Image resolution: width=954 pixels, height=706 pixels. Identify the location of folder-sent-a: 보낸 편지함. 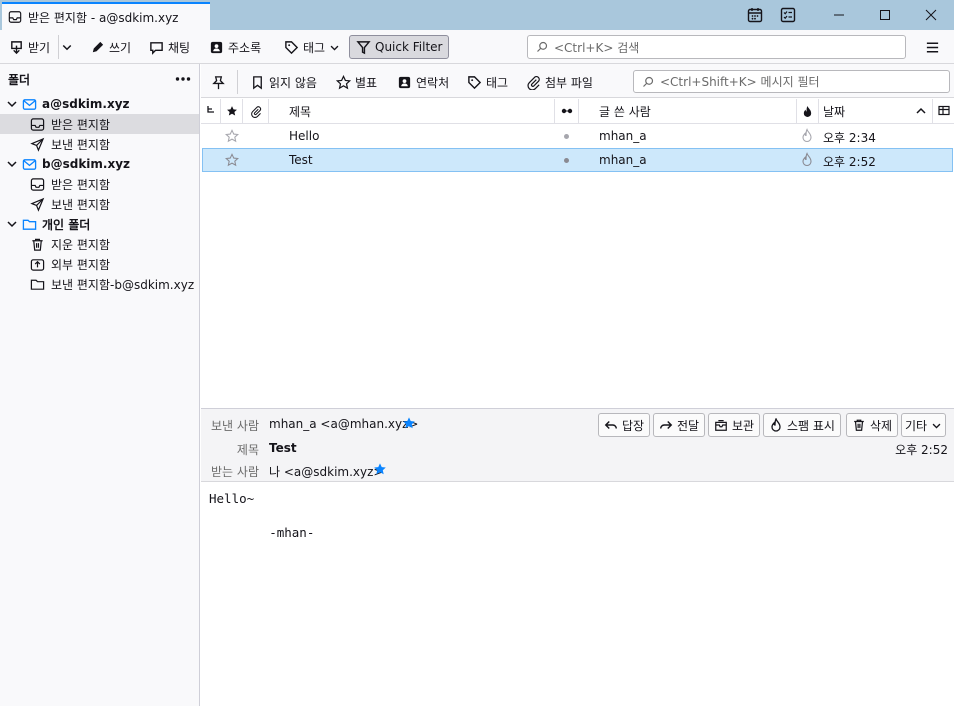
(99, 144).